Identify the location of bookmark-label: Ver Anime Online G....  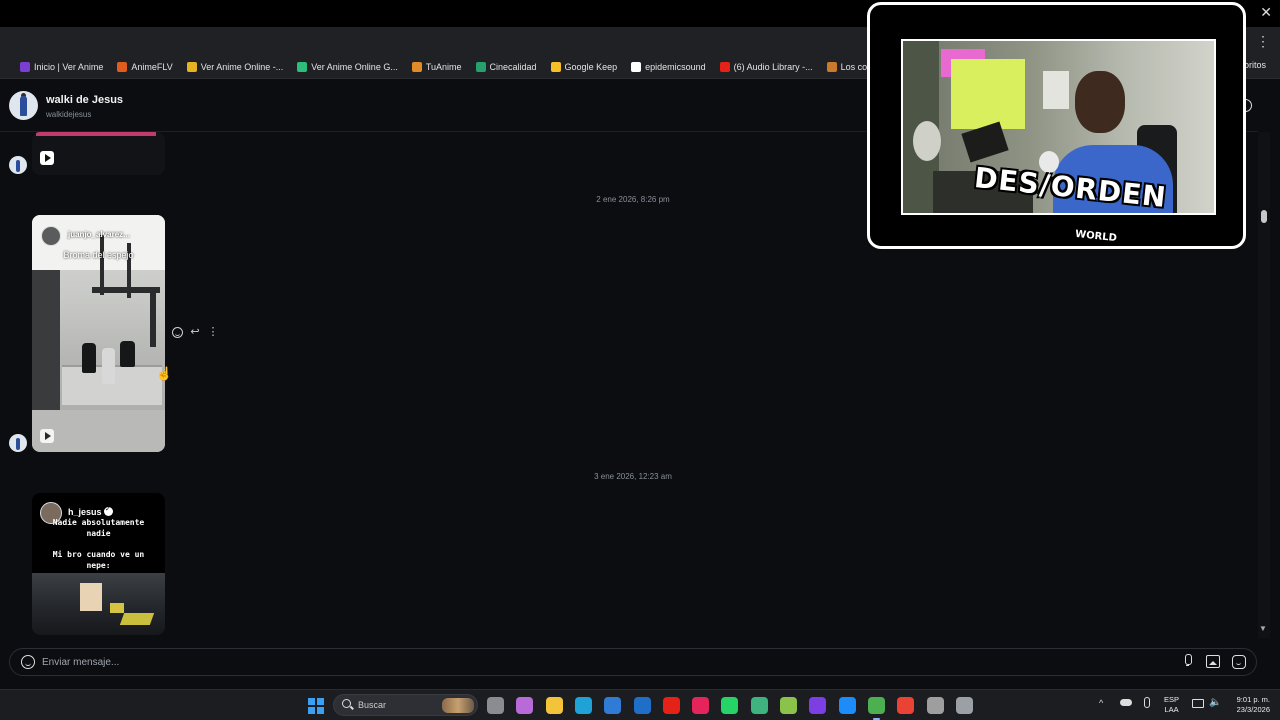
(354, 66).